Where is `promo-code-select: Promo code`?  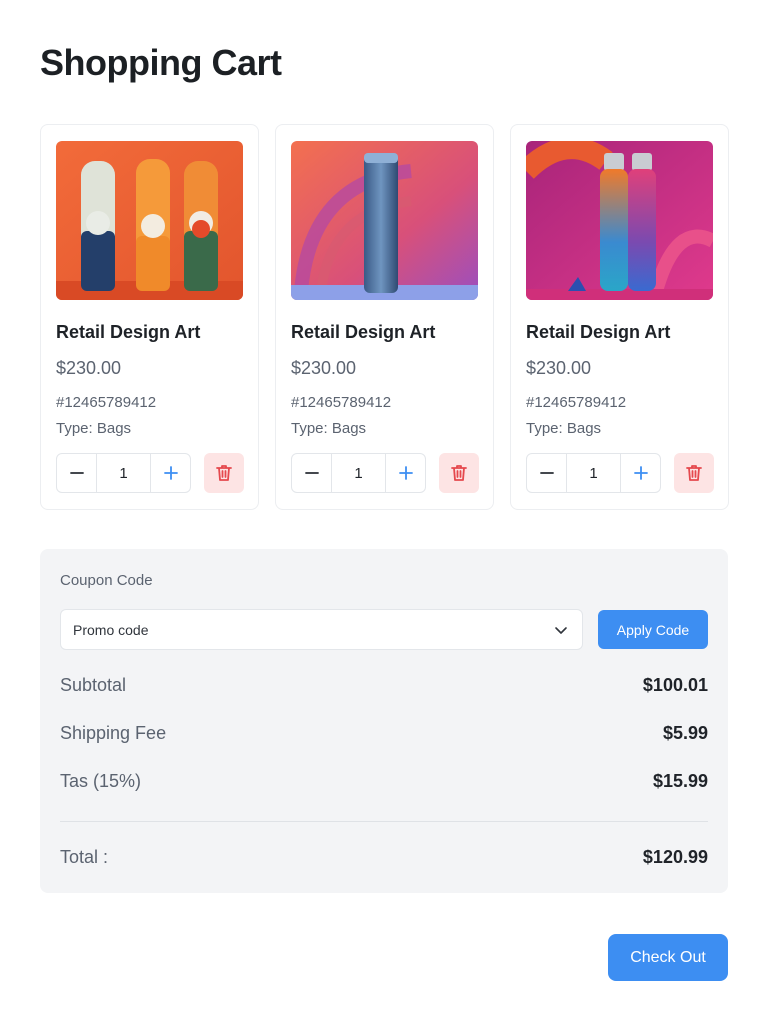
promo-code-select: Promo code is located at coordinates (321, 629).